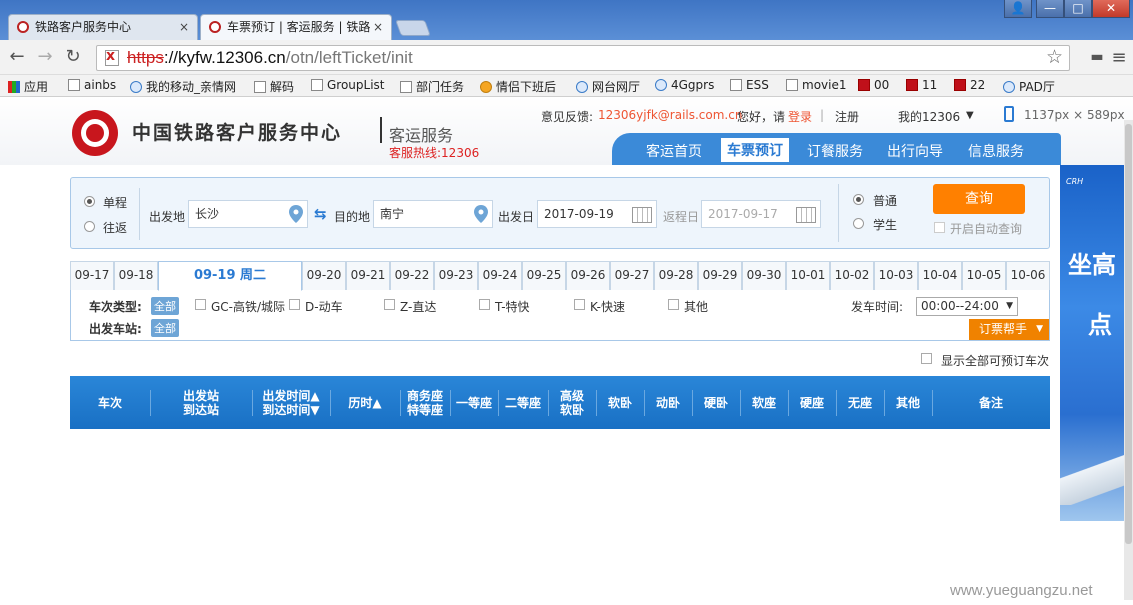  What do you see at coordinates (324, 275) in the screenshot?
I see `date-tab: 09-20` at bounding box center [324, 275].